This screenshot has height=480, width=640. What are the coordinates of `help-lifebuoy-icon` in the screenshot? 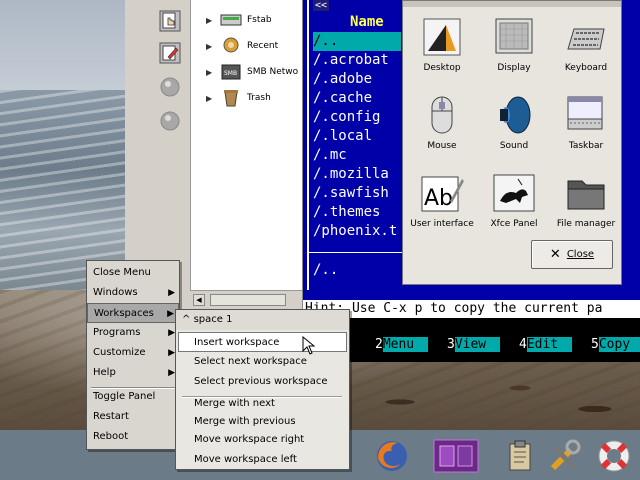 It's located at (614, 456).